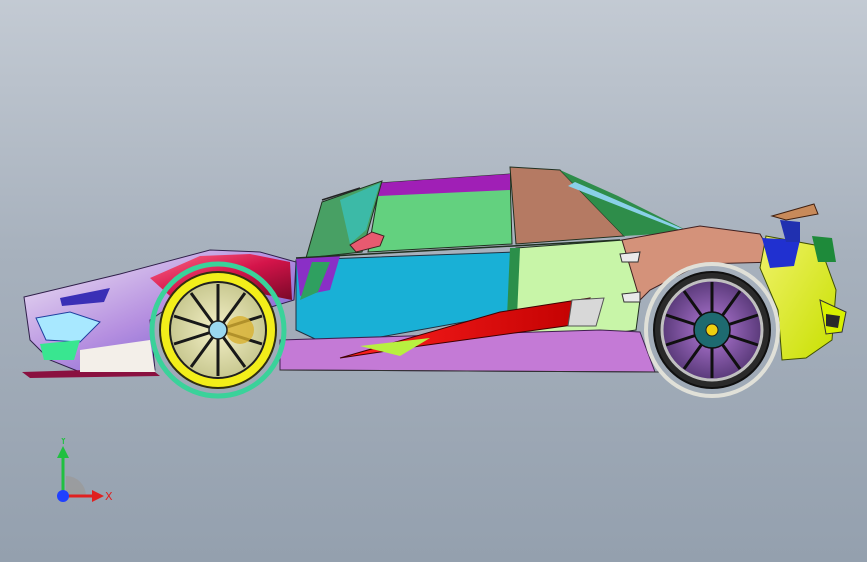  I want to click on y-axis-arrow, so click(63, 452).